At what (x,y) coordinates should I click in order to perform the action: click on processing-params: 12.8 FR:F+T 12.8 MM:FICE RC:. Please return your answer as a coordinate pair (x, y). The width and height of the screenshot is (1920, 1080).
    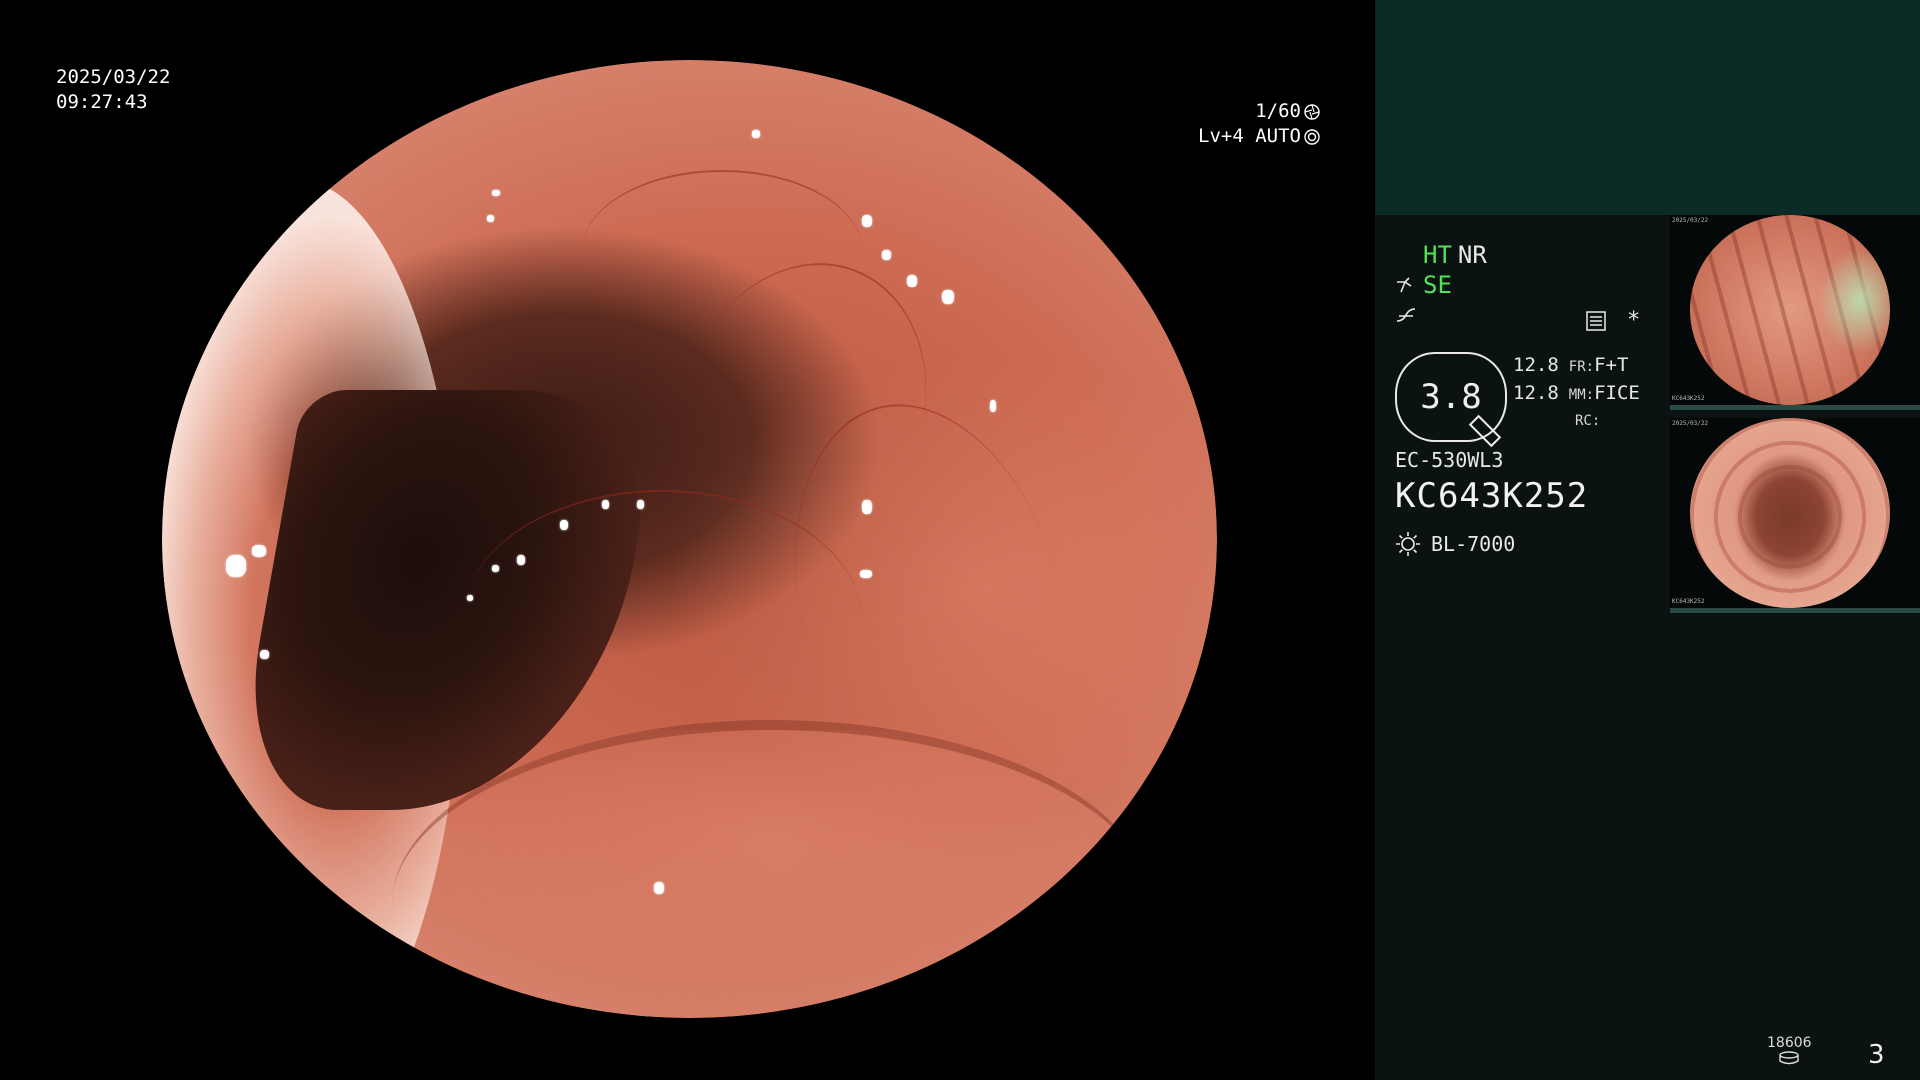
    Looking at the image, I should click on (1583, 393).